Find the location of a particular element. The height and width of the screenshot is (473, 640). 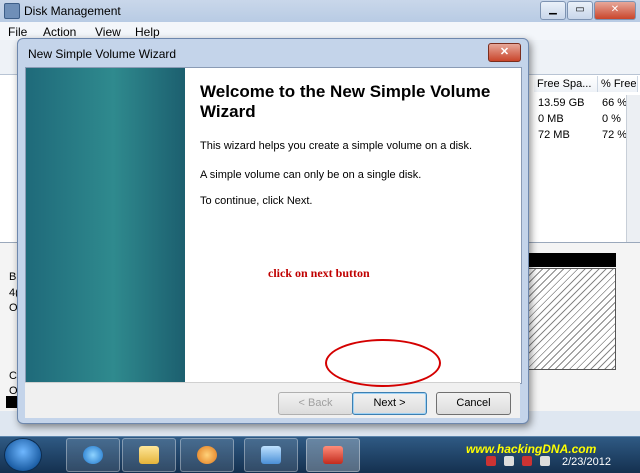

percent-free-cell: 66 % is located at coordinates (615, 103).